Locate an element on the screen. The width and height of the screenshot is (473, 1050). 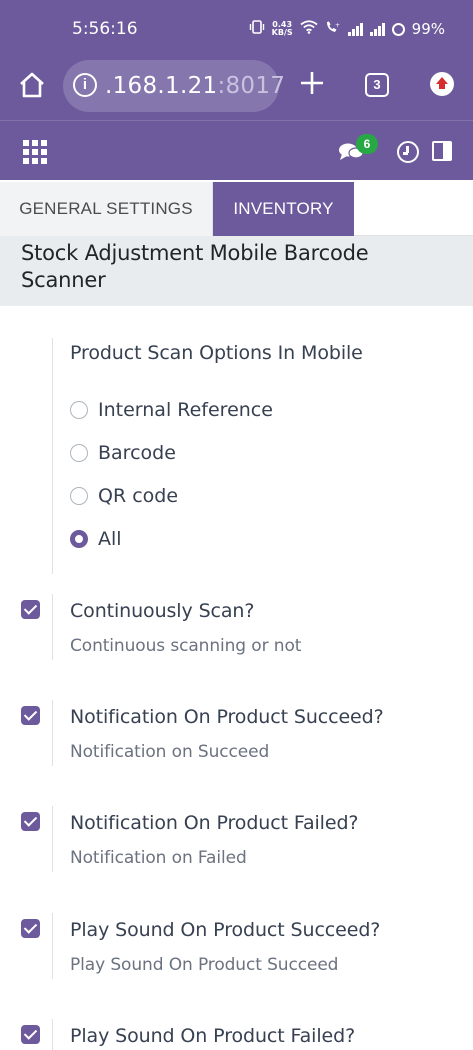
scan-options-title: Product Scan Options In Mobile is located at coordinates (216, 353).